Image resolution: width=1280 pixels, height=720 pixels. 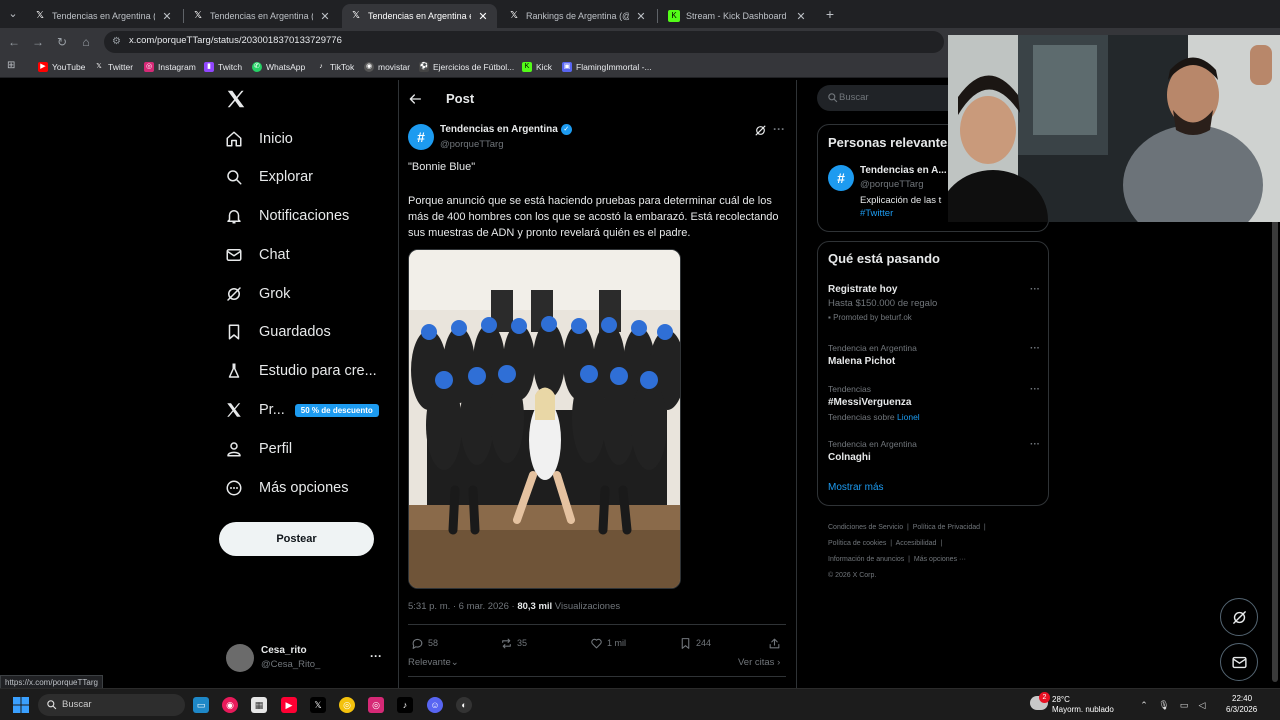 I want to click on forward-icon: →, so click(x=38, y=42).